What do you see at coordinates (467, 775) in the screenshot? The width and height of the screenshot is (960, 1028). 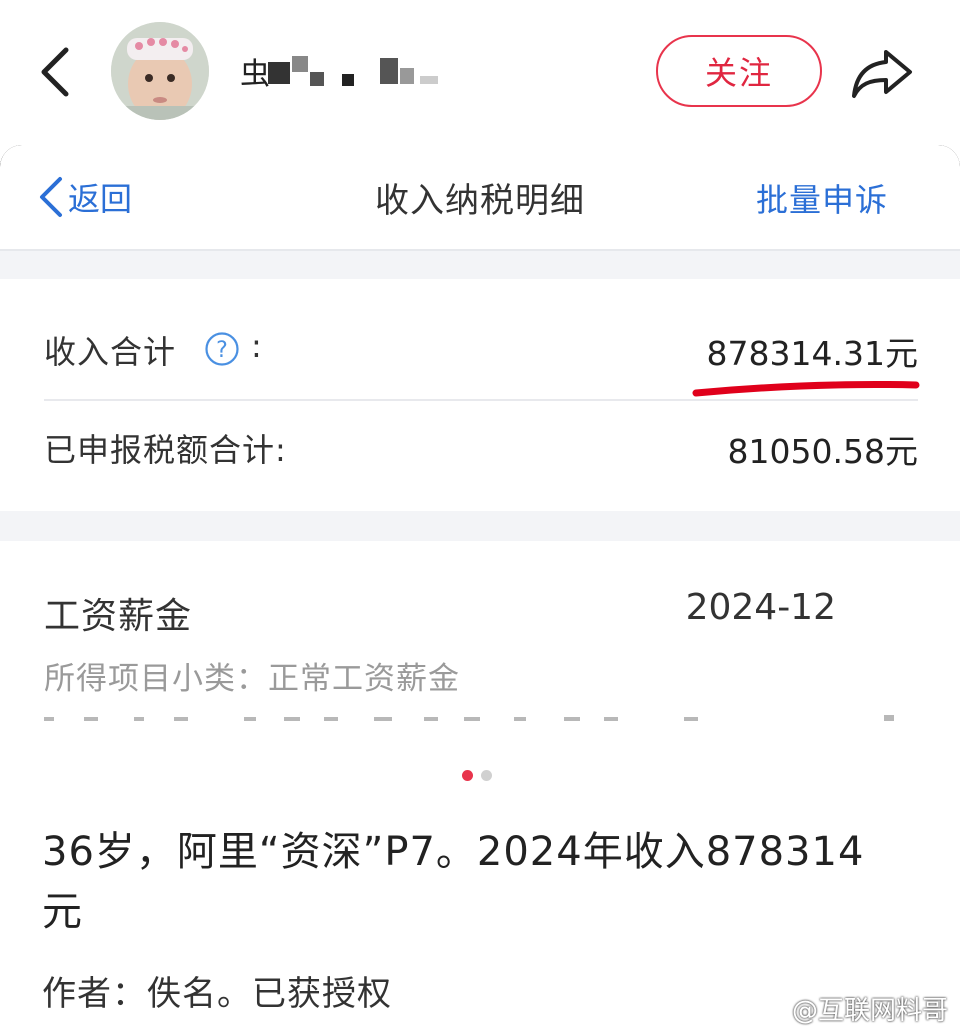 I see `pager-dot-active` at bounding box center [467, 775].